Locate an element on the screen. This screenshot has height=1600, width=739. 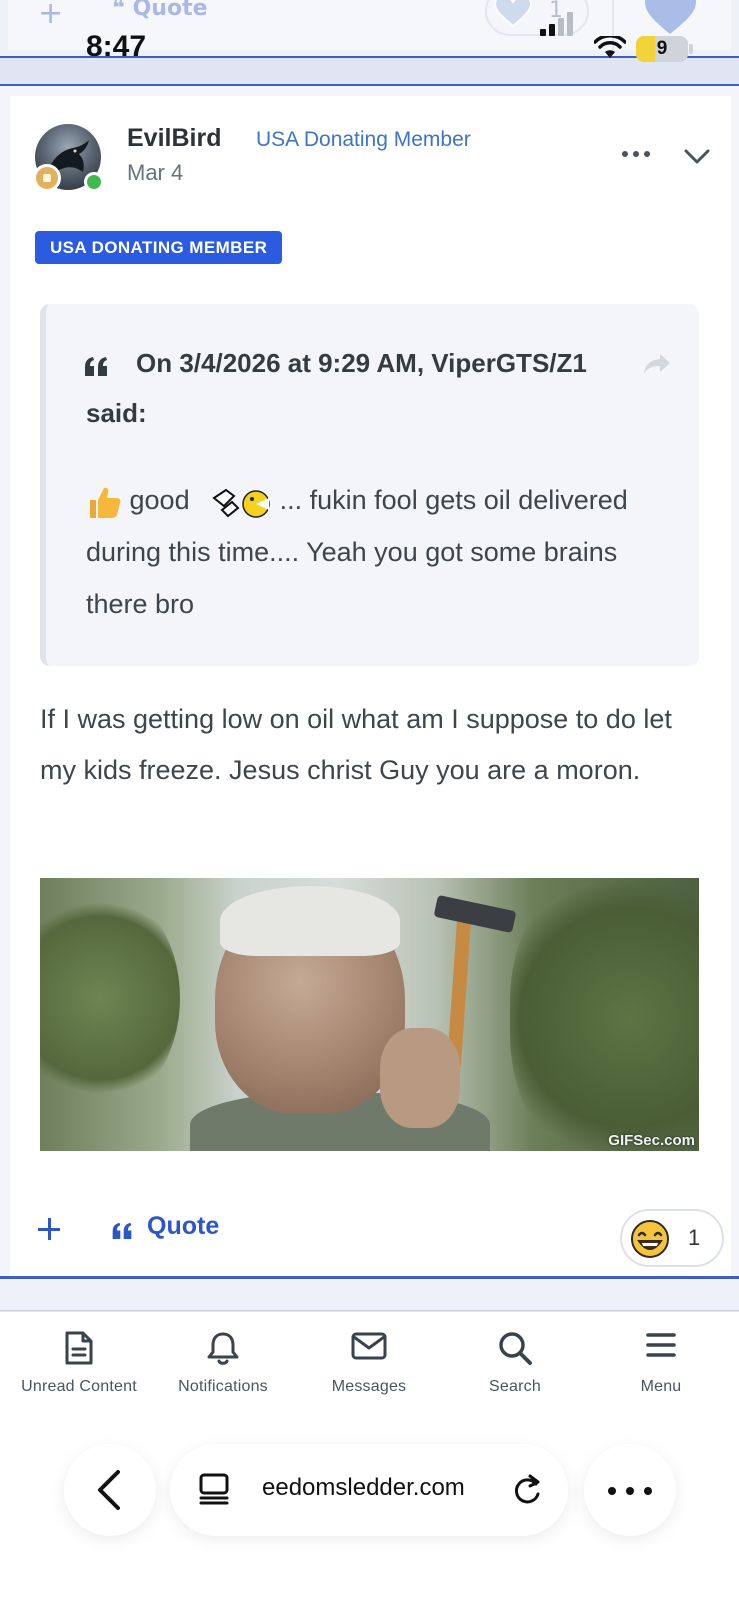
nav-search: Search is located at coordinates (515, 1362).